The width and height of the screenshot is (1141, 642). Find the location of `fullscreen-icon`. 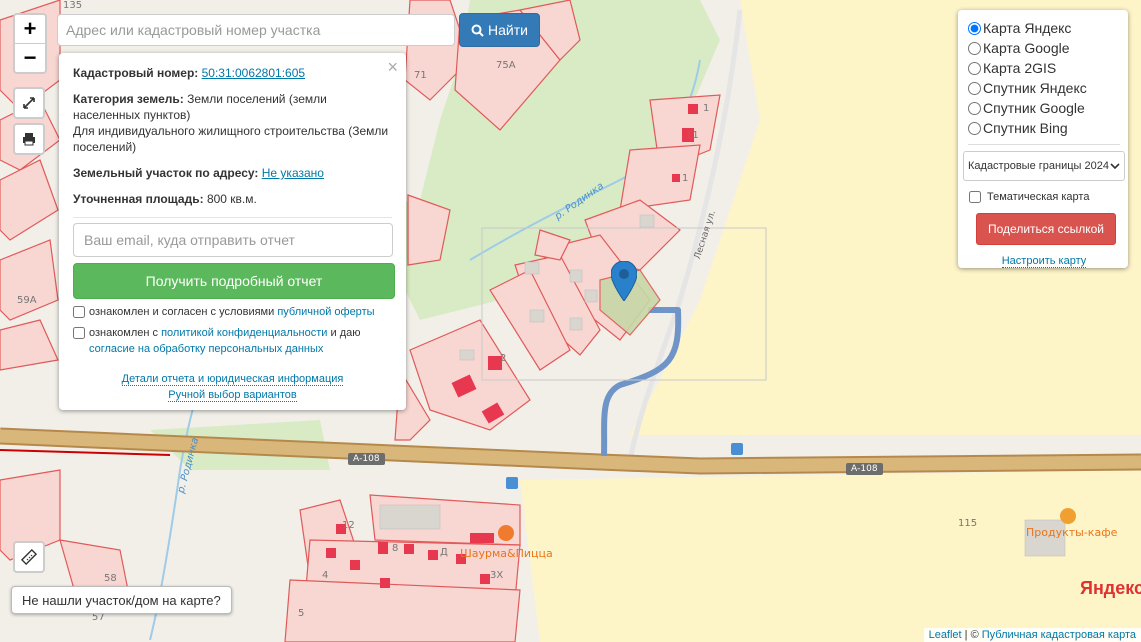

fullscreen-icon is located at coordinates (29, 103).